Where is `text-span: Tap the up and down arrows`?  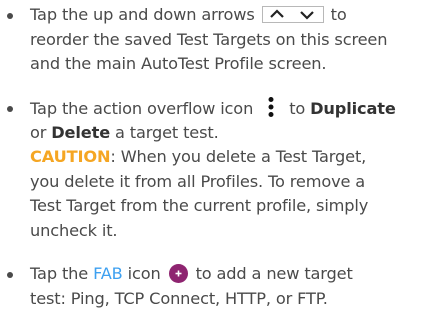
text-span: Tap the up and down arrows is located at coordinates (142, 14).